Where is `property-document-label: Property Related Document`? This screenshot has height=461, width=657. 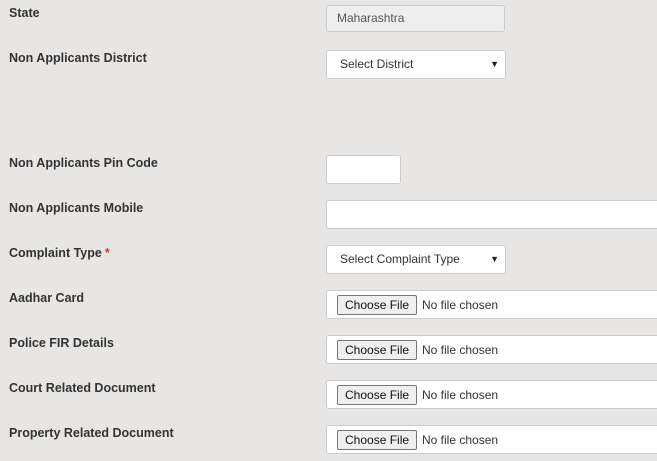
property-document-label: Property Related Document is located at coordinates (91, 433).